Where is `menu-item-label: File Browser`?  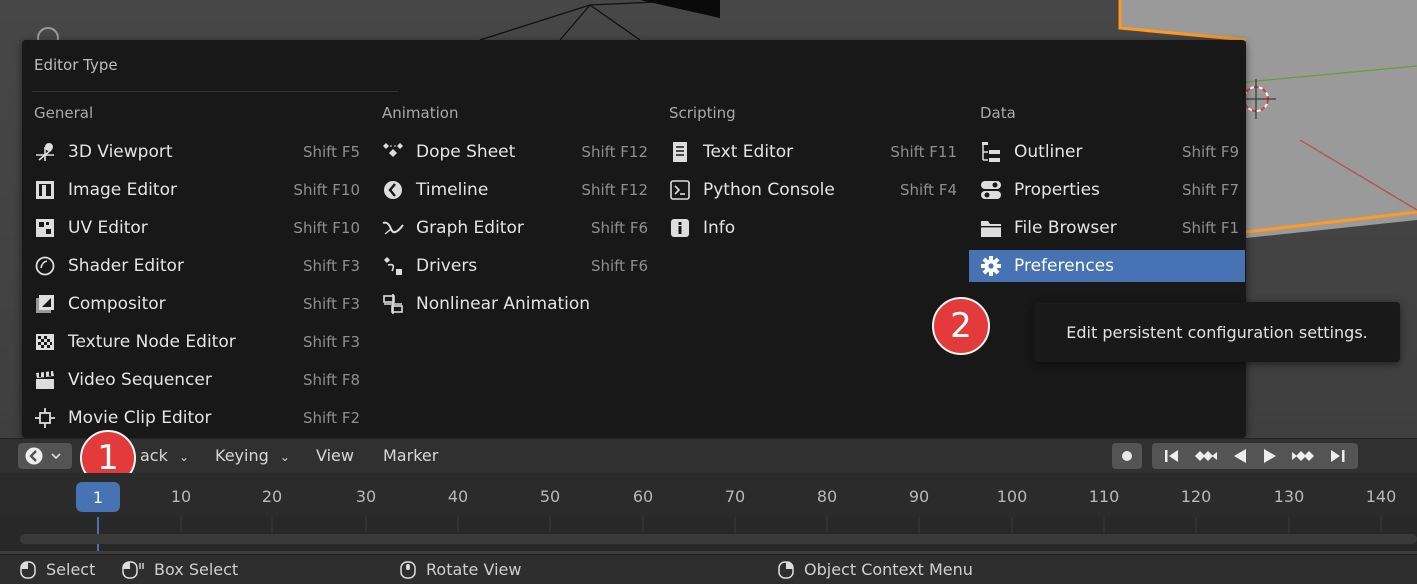 menu-item-label: File Browser is located at coordinates (1065, 228).